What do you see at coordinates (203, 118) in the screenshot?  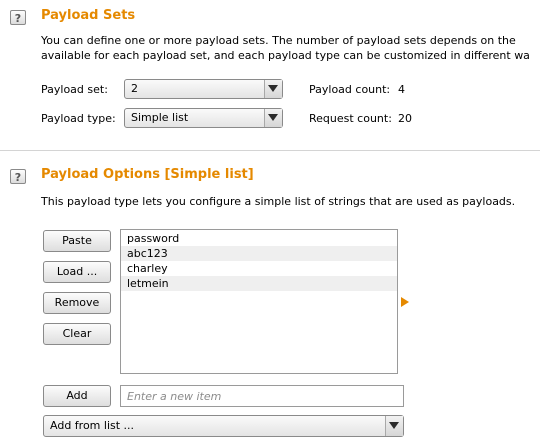 I see `payload-type-select: Simple list` at bounding box center [203, 118].